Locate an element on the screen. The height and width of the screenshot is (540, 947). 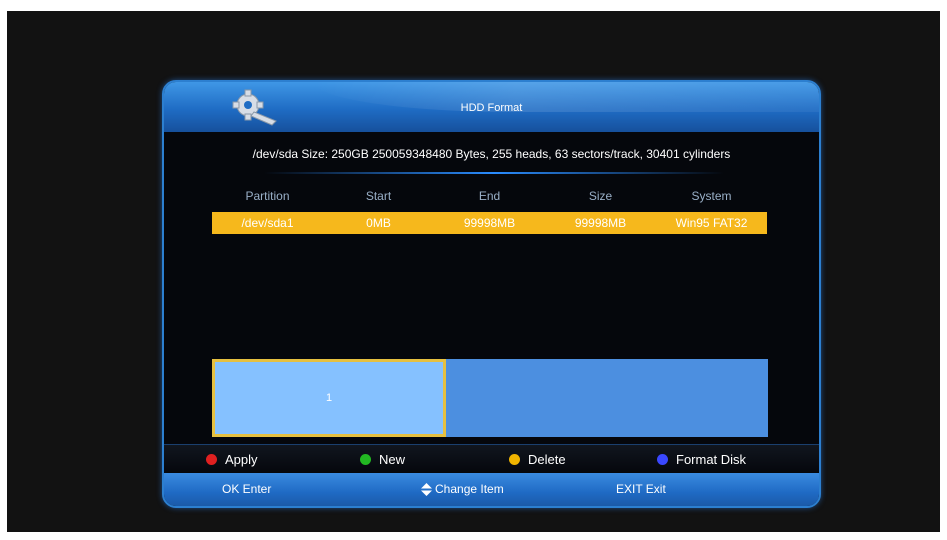
up-down-arrow-icon is located at coordinates (426, 489).